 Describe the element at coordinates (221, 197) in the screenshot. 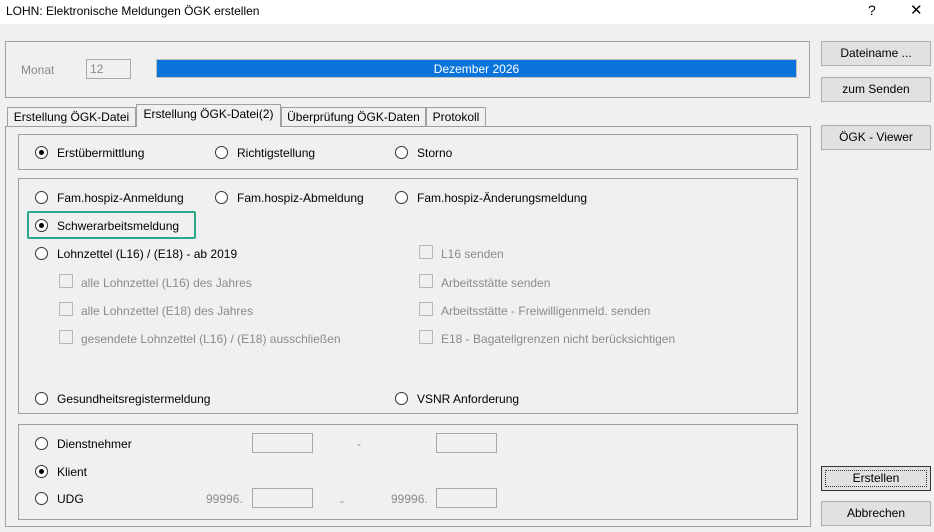

I see `famhospiz-abmeldung-radio` at that location.